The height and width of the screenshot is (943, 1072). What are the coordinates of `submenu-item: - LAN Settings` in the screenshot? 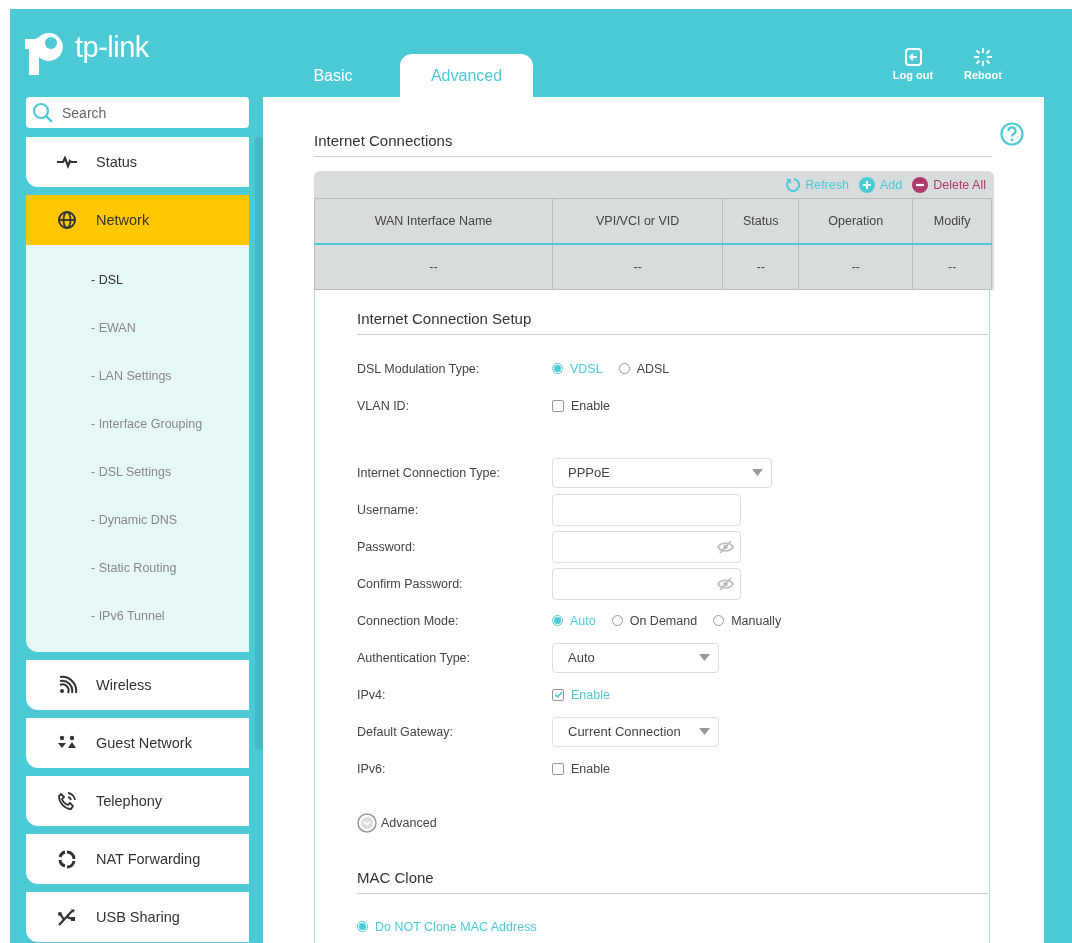 It's located at (131, 376).